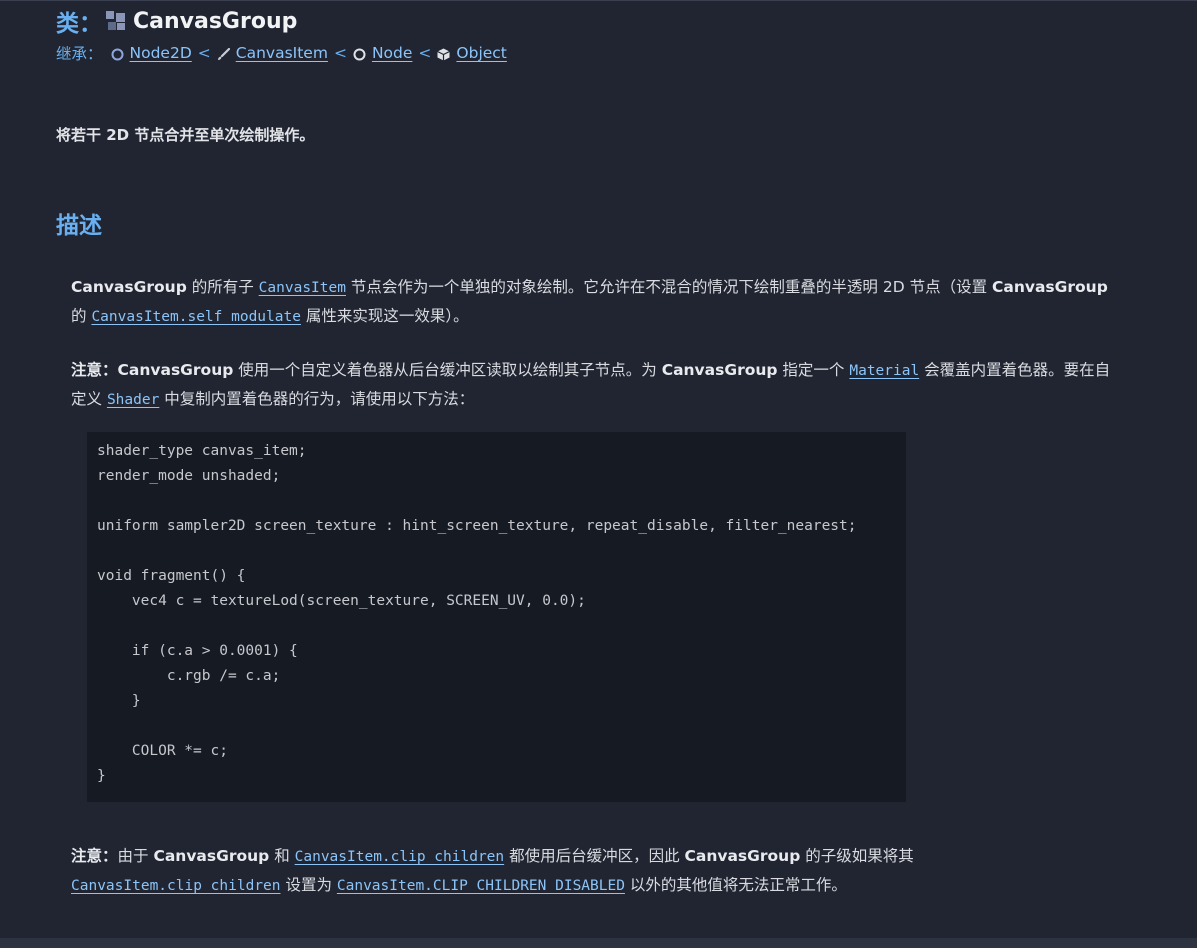 This screenshot has width=1197, height=948. What do you see at coordinates (196, 317) in the screenshot?
I see `link-self-modulate: CanvasItem.self_modulate` at bounding box center [196, 317].